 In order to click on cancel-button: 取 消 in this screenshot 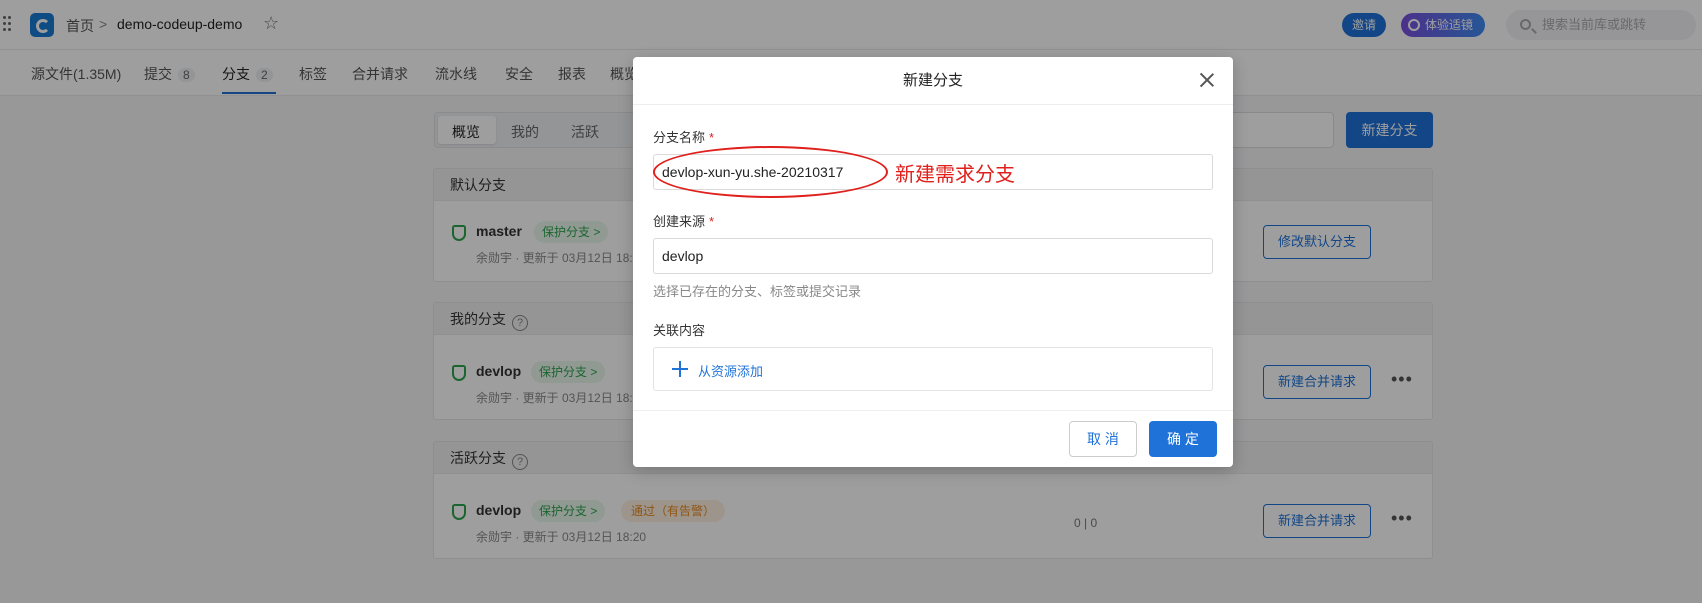, I will do `click(1103, 439)`.